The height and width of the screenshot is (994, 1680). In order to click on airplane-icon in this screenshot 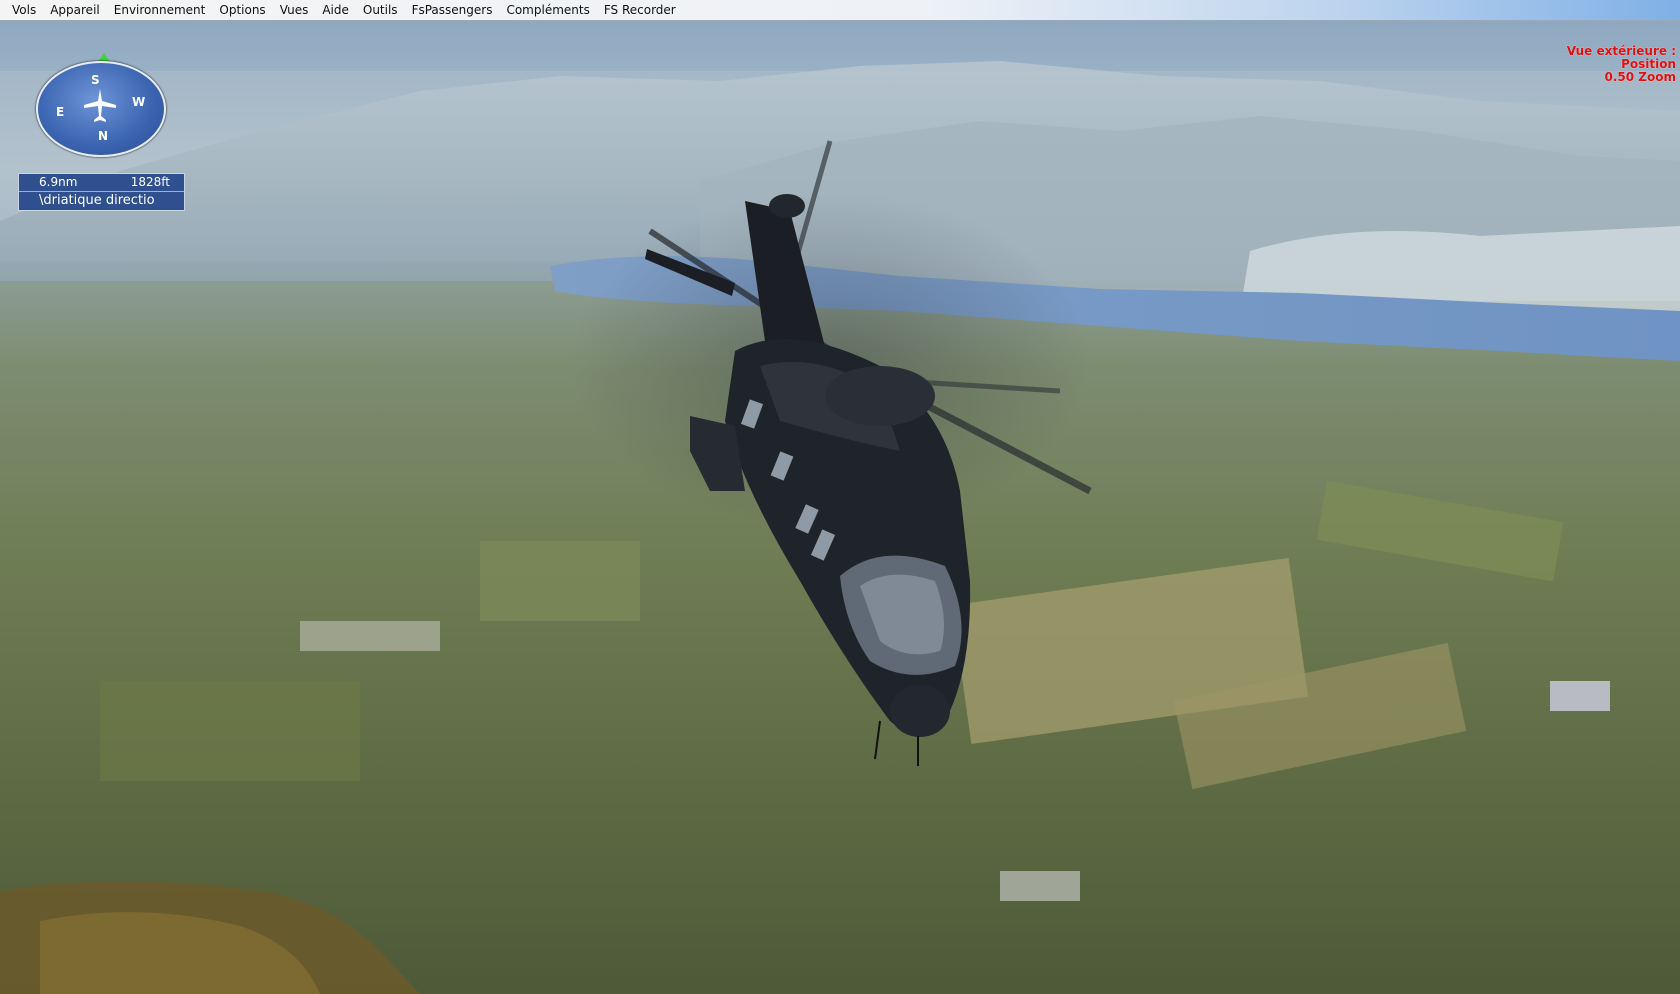, I will do `click(100, 105)`.